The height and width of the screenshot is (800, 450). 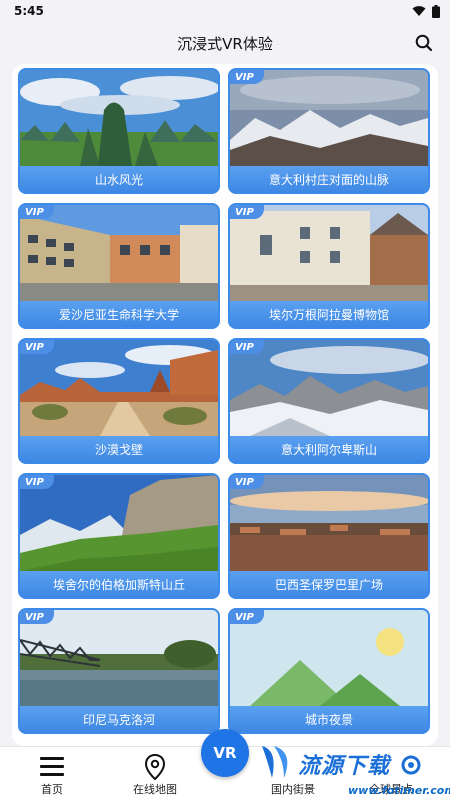 What do you see at coordinates (52, 789) in the screenshot?
I see `nav-home-label: 首页` at bounding box center [52, 789].